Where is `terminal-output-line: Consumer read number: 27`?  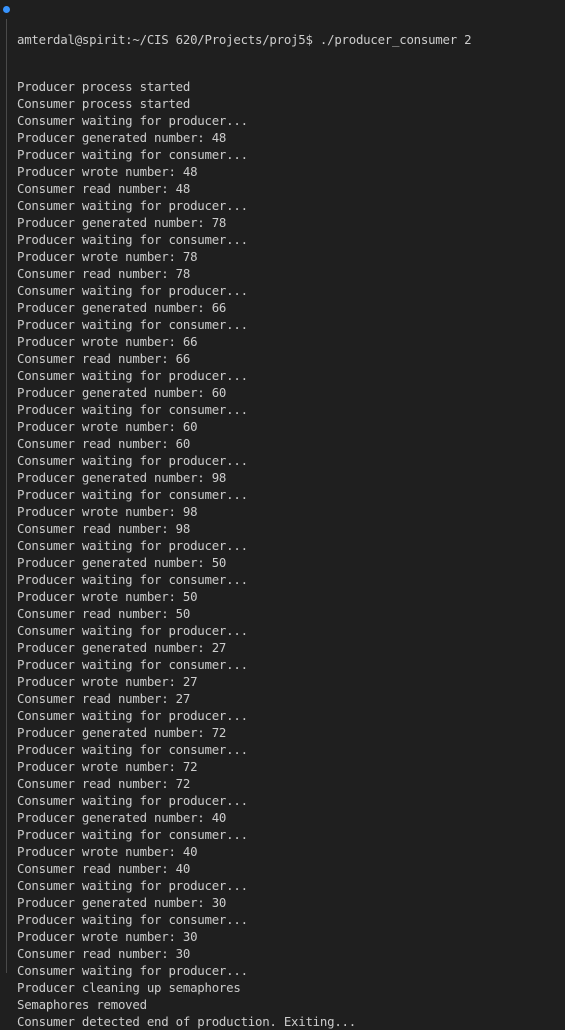
terminal-output-line: Consumer read number: 27 is located at coordinates (104, 698).